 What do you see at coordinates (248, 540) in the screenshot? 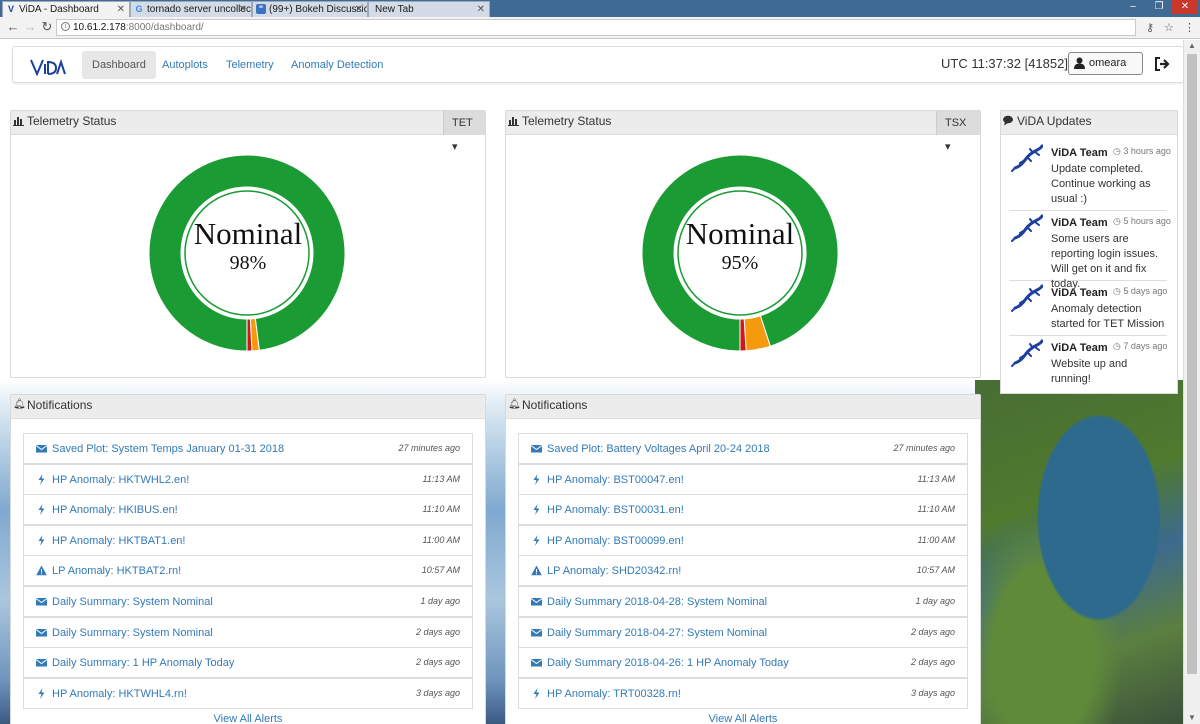
I see `notification-row: HP Anomaly: HKTBAT1.en! 11:00 AM` at bounding box center [248, 540].